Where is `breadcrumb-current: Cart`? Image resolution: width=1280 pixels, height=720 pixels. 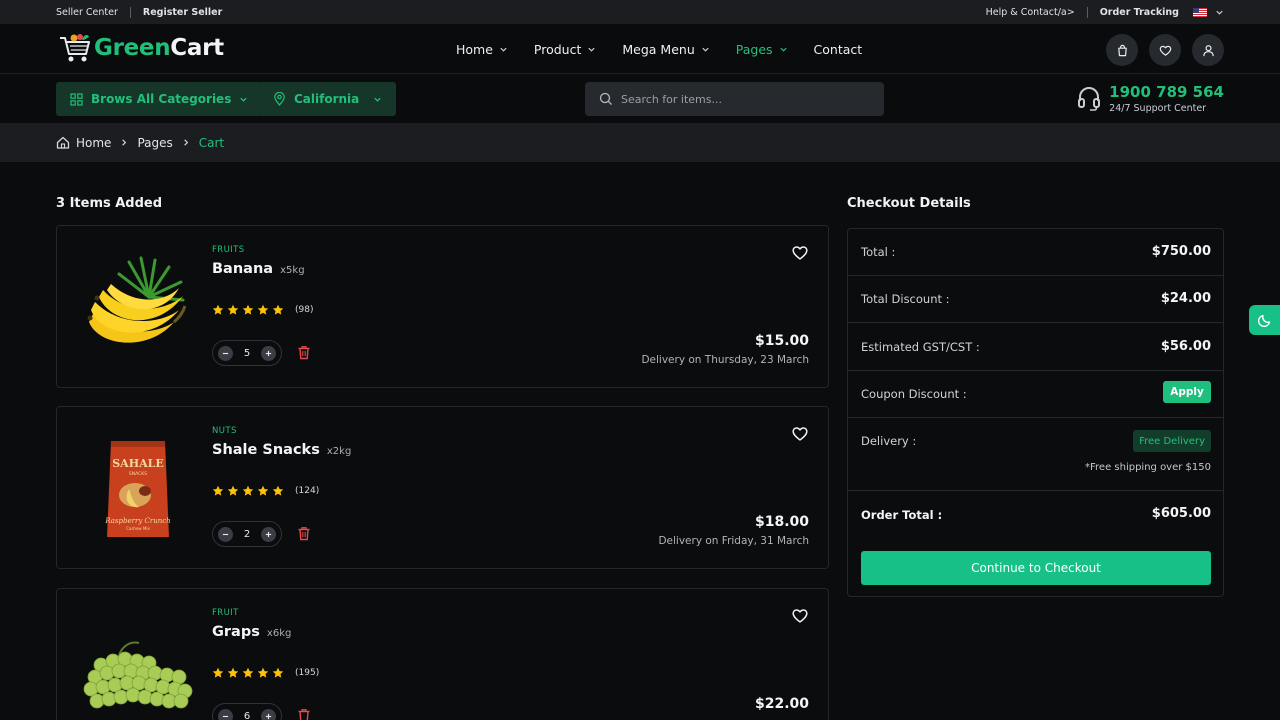 breadcrumb-current: Cart is located at coordinates (211, 142).